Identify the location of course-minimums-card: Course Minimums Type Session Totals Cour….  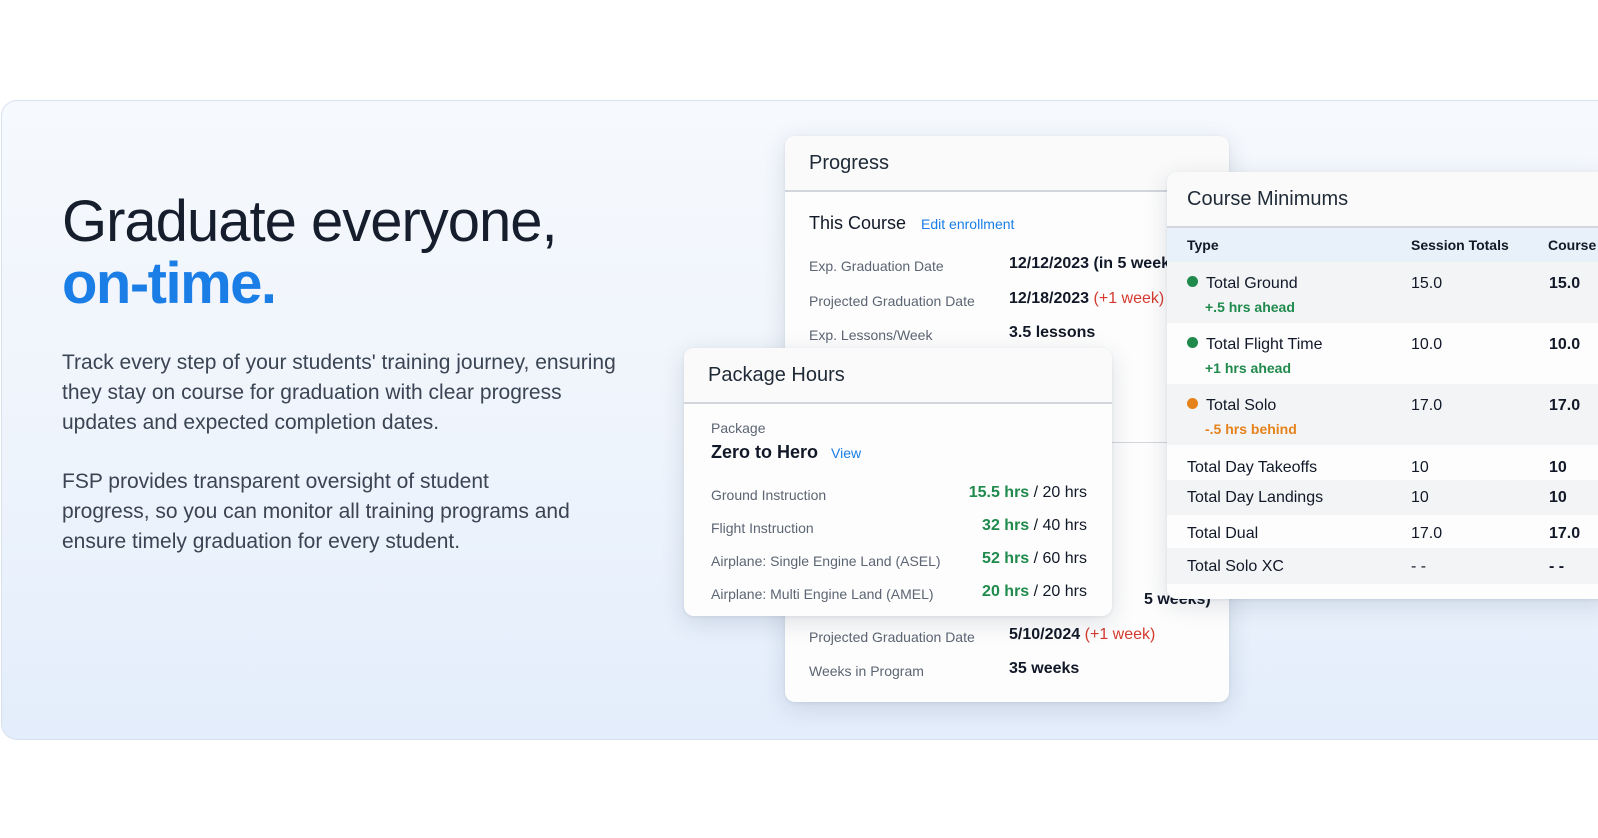
(1382, 385).